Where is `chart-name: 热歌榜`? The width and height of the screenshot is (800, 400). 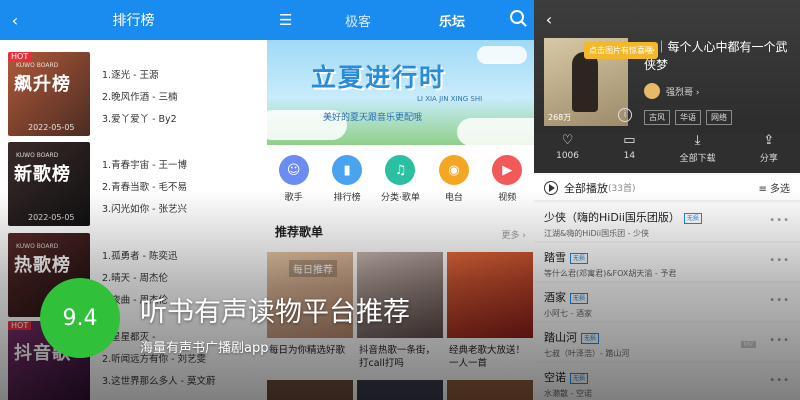 chart-name: 热歌榜 is located at coordinates (42, 265).